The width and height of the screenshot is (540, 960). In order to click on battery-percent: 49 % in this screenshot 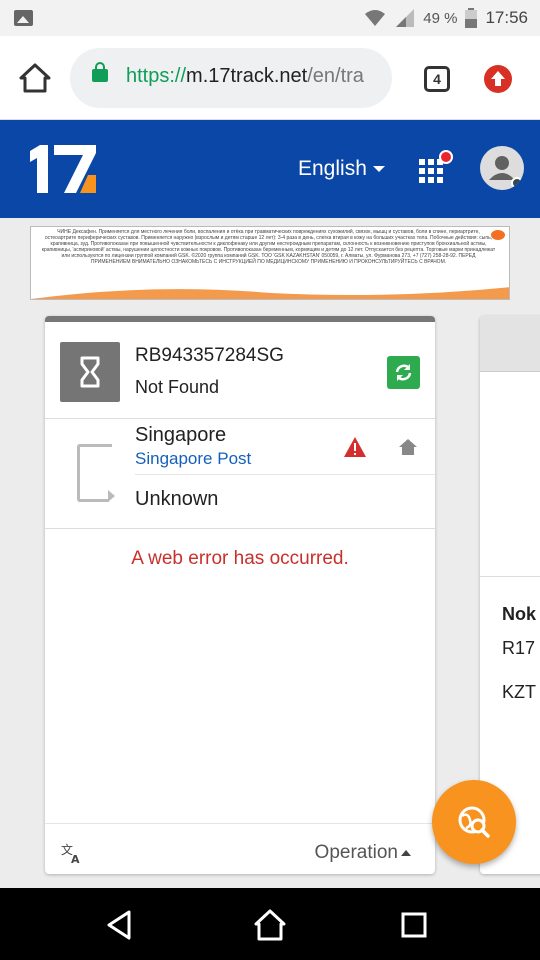, I will do `click(440, 18)`.